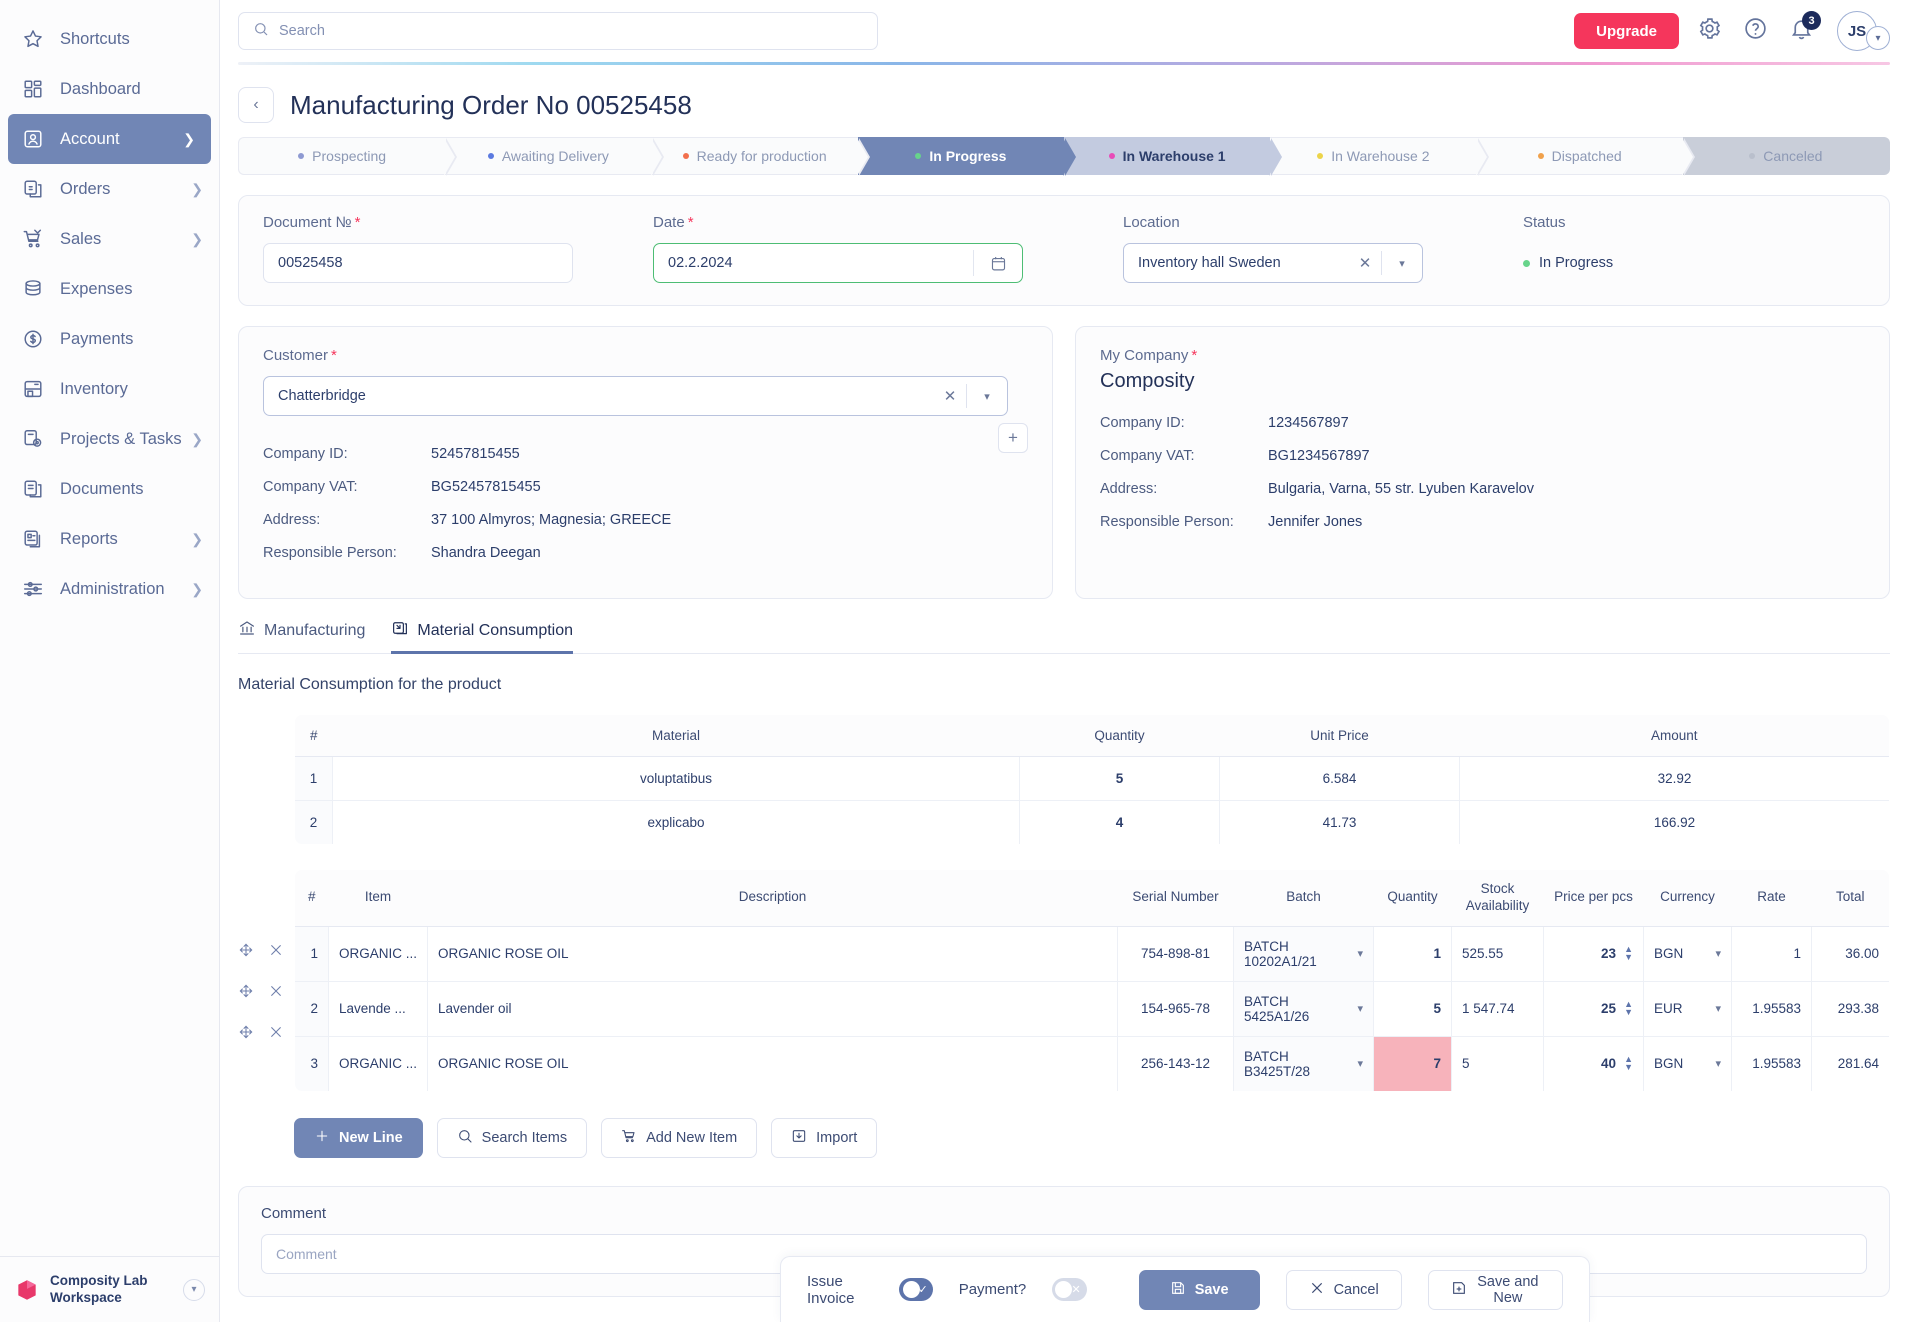  I want to click on location-field: Location Inventory hall Sweden ✕ ▾, so click(1273, 248).